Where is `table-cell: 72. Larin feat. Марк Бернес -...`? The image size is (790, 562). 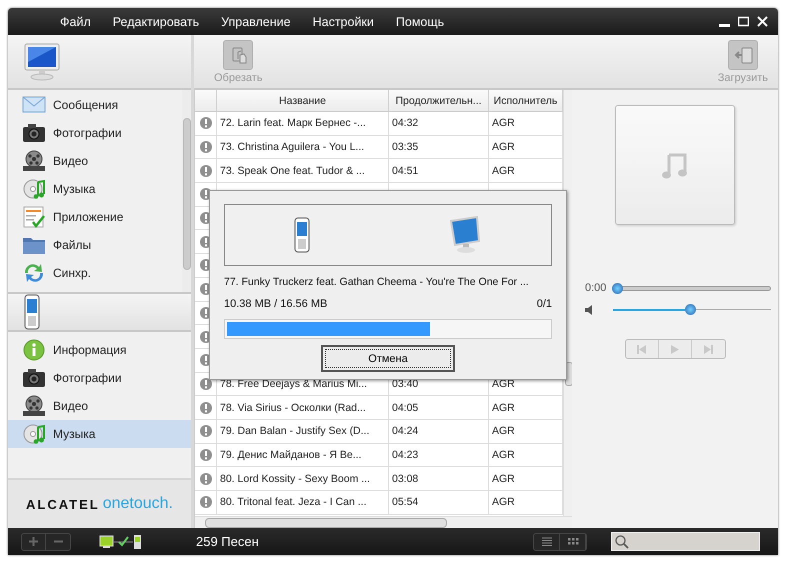 table-cell: 72. Larin feat. Марк Бернес -... is located at coordinates (293, 123).